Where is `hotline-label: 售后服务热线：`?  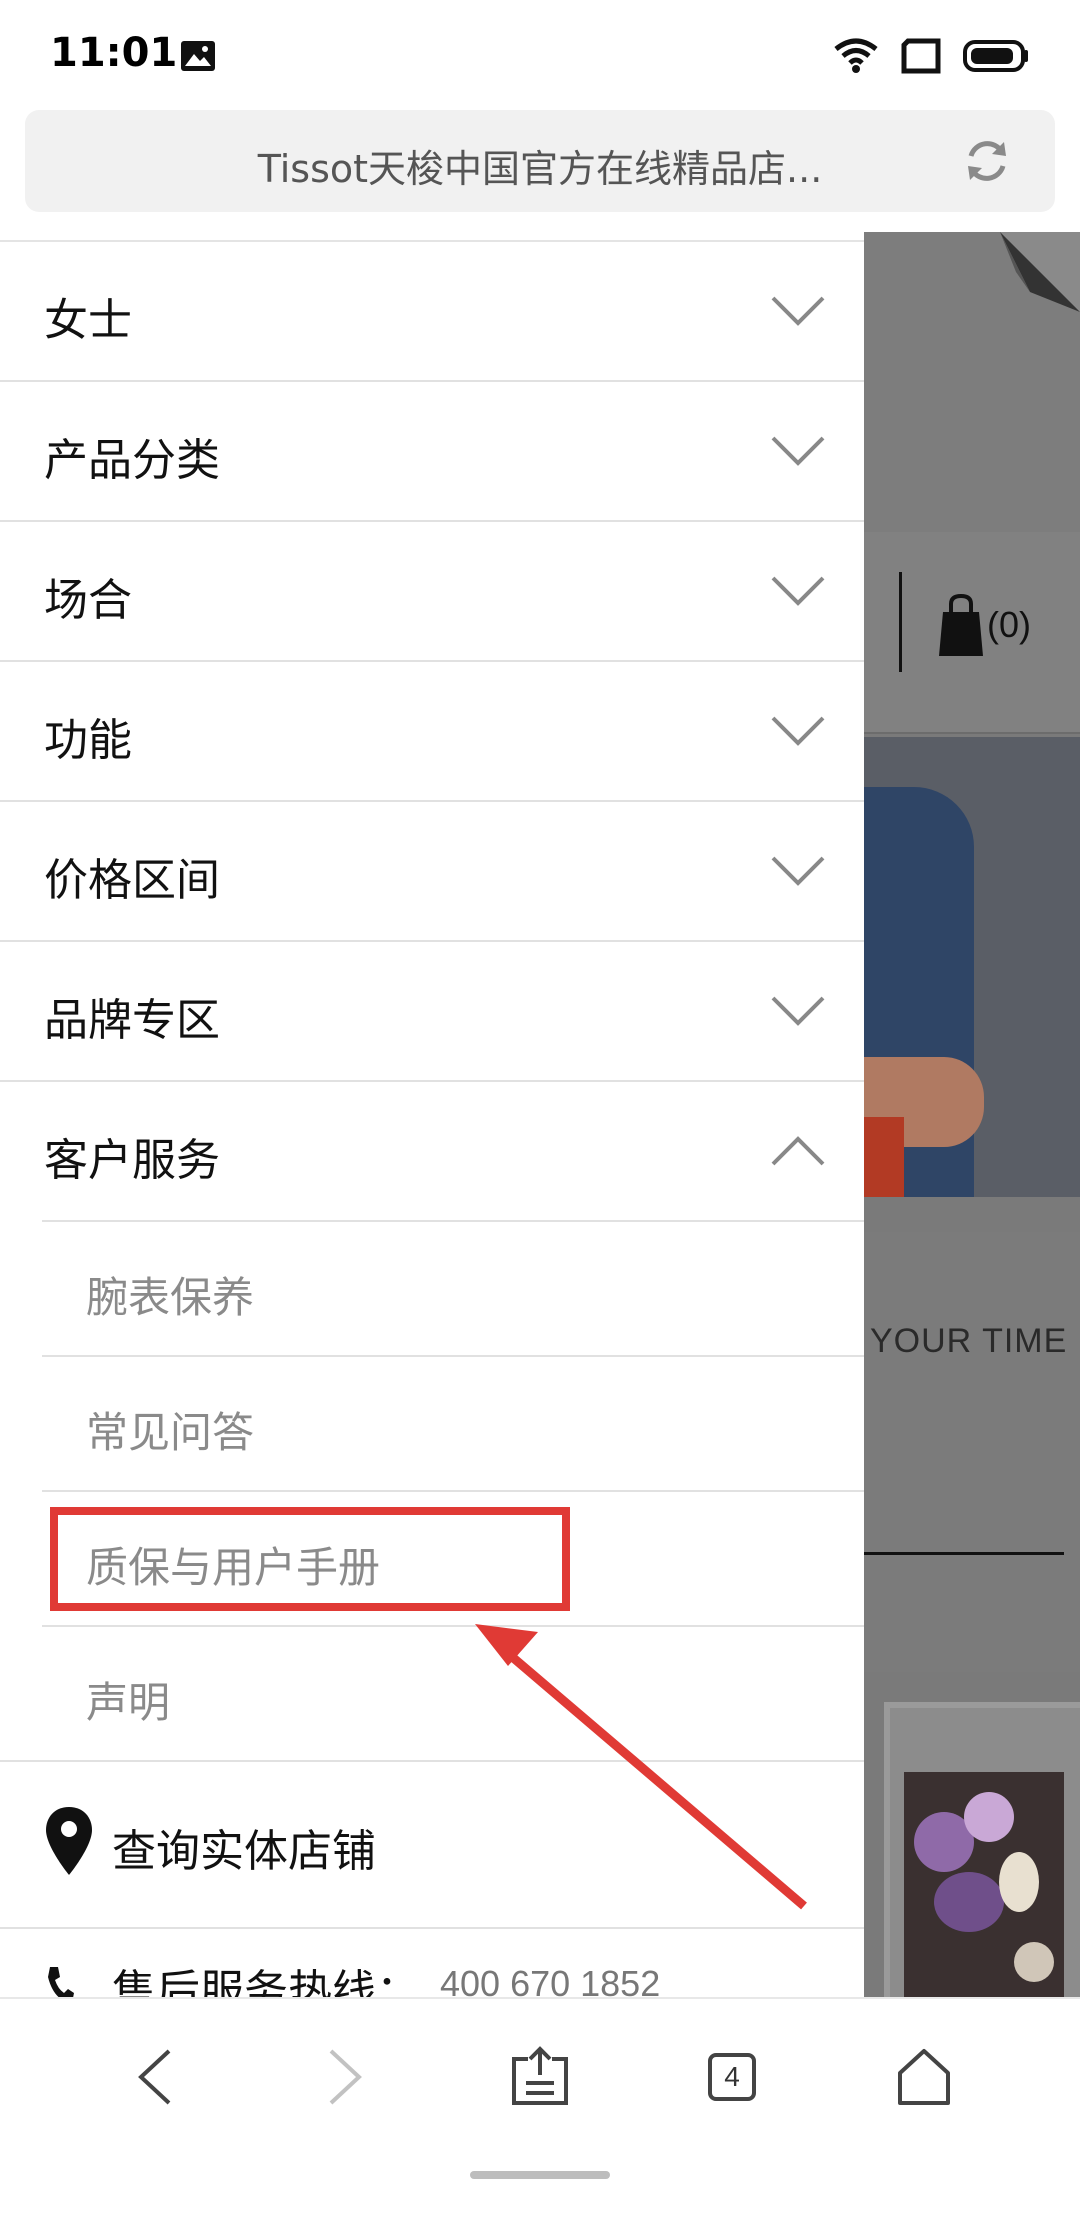
hotline-label: 售后服务热线： is located at coordinates (266, 1981).